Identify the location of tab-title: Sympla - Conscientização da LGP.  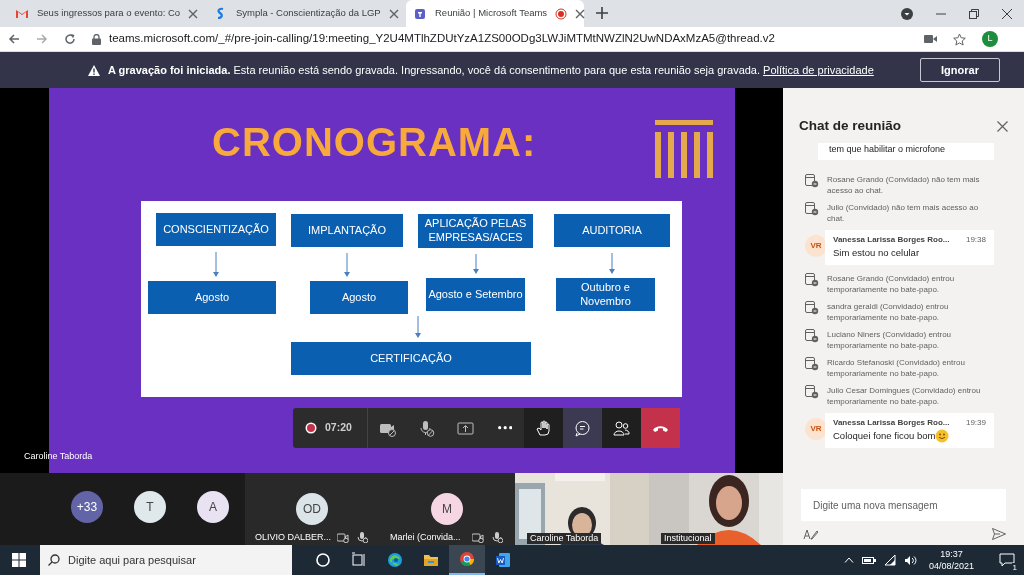
(308, 13).